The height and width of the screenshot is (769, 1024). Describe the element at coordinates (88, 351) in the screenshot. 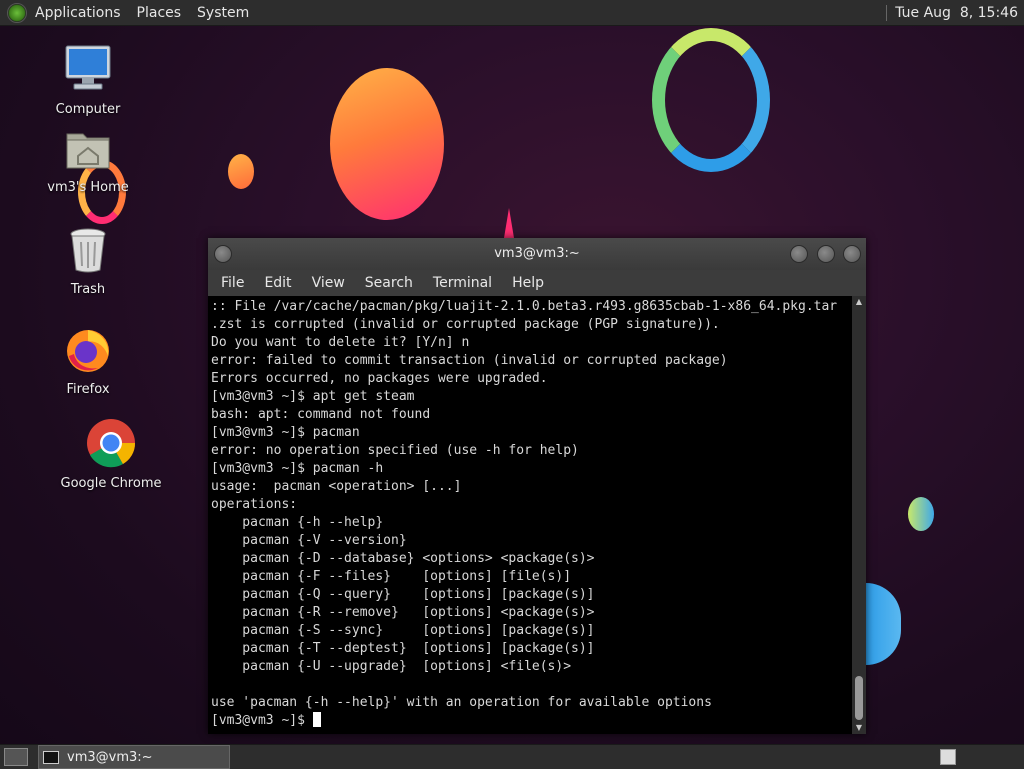

I see `firefox-icon` at that location.